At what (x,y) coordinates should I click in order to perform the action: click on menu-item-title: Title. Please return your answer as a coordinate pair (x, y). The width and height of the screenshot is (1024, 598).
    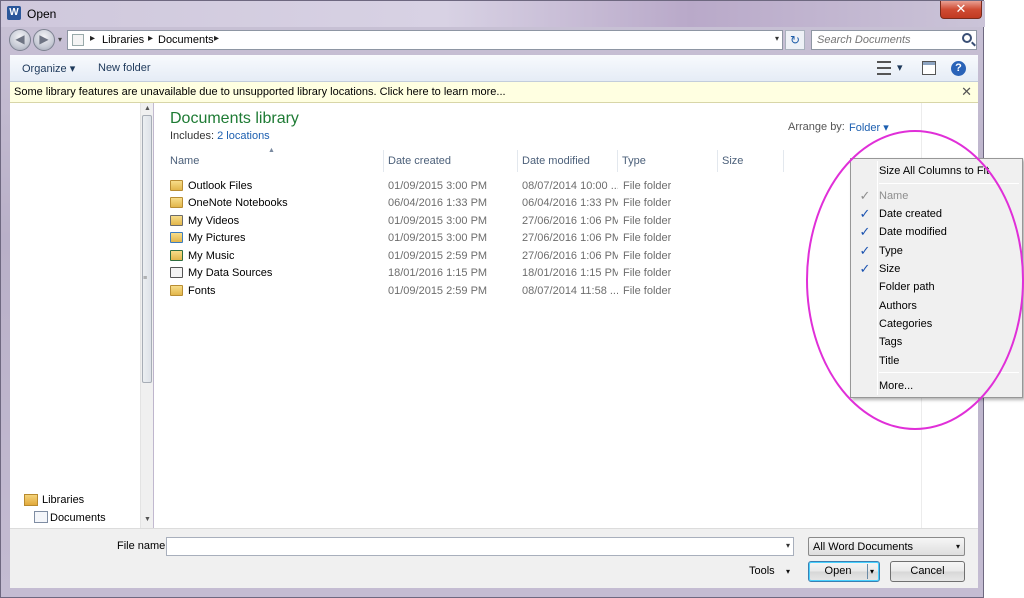
    Looking at the image, I should click on (937, 361).